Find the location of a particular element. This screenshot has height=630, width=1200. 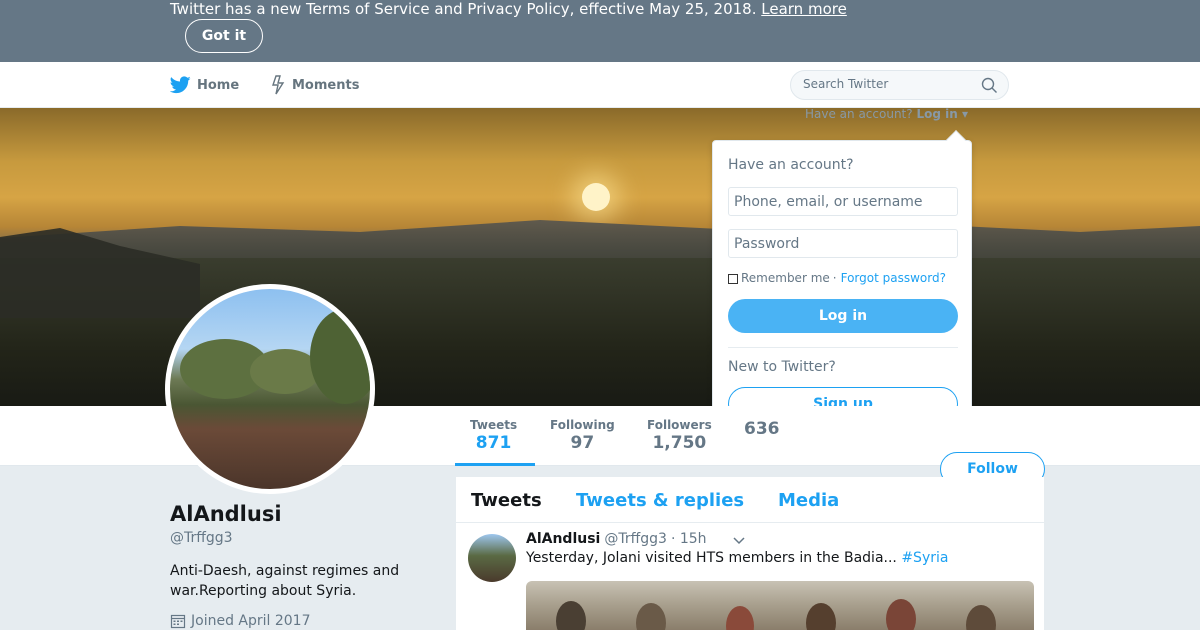

stat-followers: Followers 1,750 is located at coordinates (679, 435).